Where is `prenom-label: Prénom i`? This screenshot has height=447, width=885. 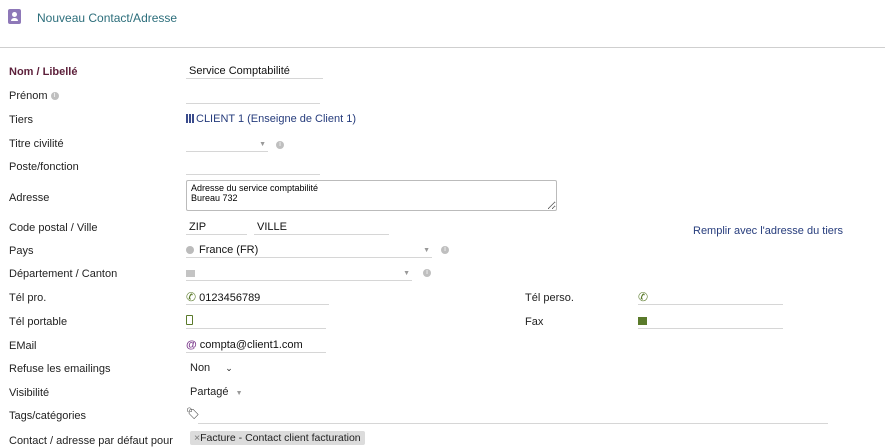
prenom-label: Prénom i is located at coordinates (34, 96).